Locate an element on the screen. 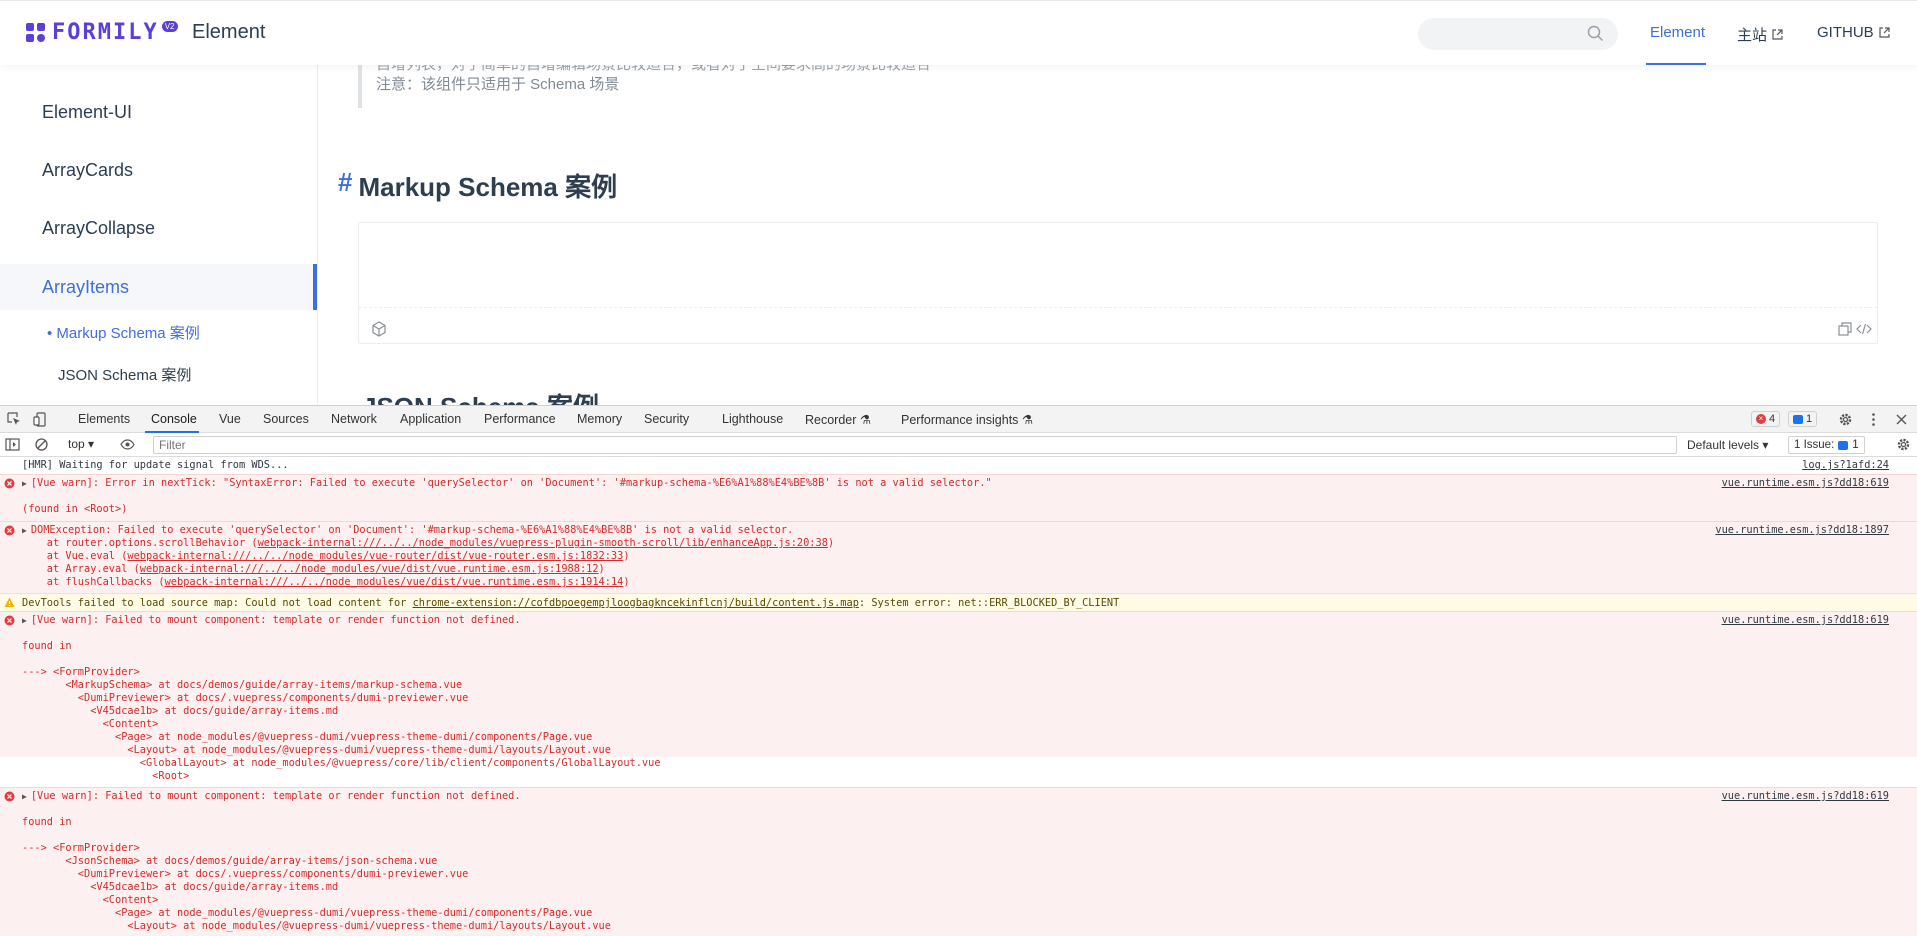  sidebar-subitem-json-schema: JSON Schema 案例 is located at coordinates (124, 374).